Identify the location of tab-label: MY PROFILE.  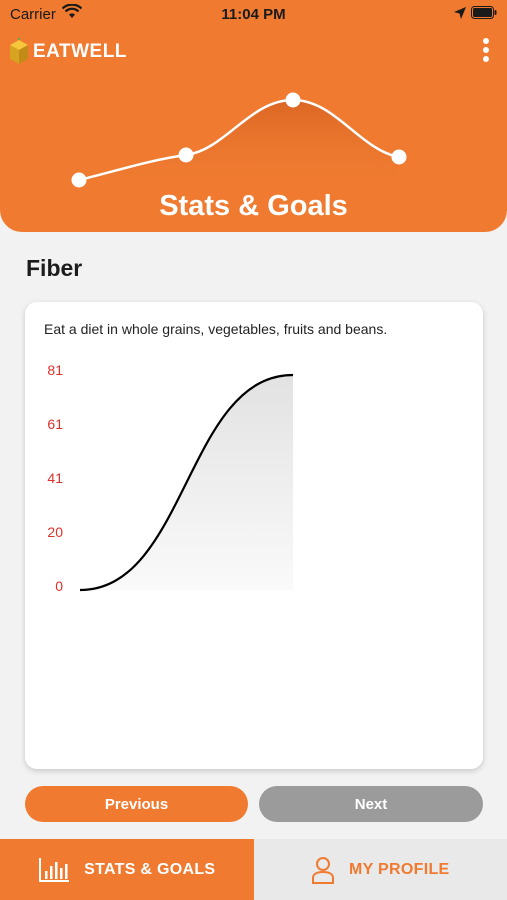
(399, 869).